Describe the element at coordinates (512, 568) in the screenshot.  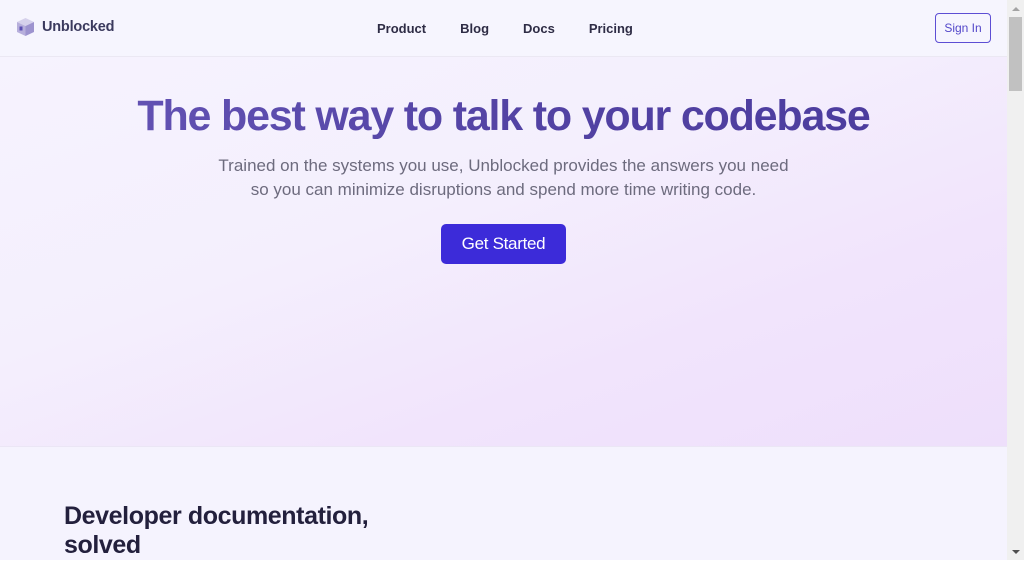
I see `bottom-edge` at that location.